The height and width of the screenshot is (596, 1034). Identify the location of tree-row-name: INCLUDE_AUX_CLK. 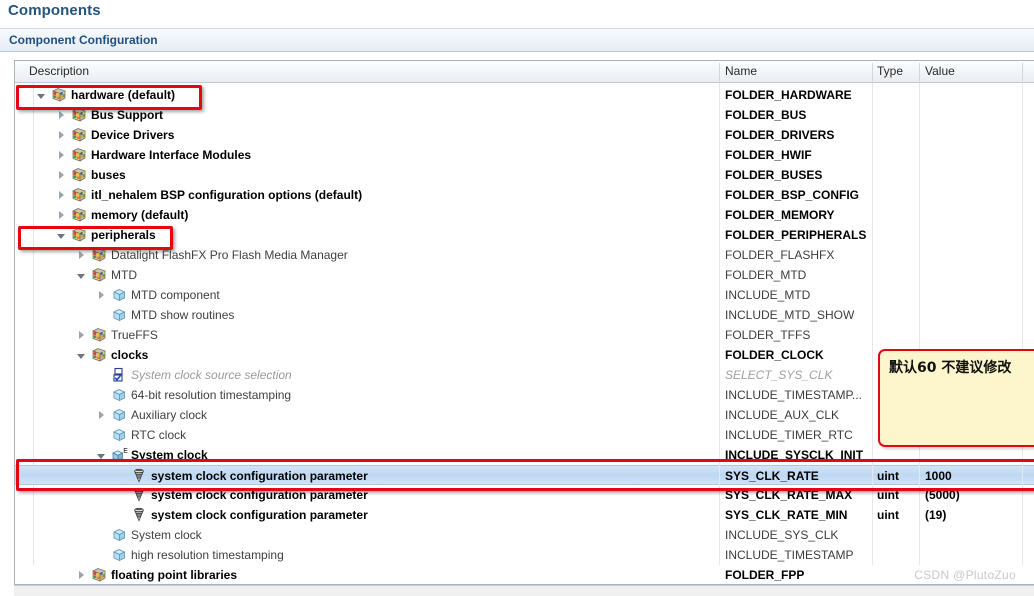
(782, 415).